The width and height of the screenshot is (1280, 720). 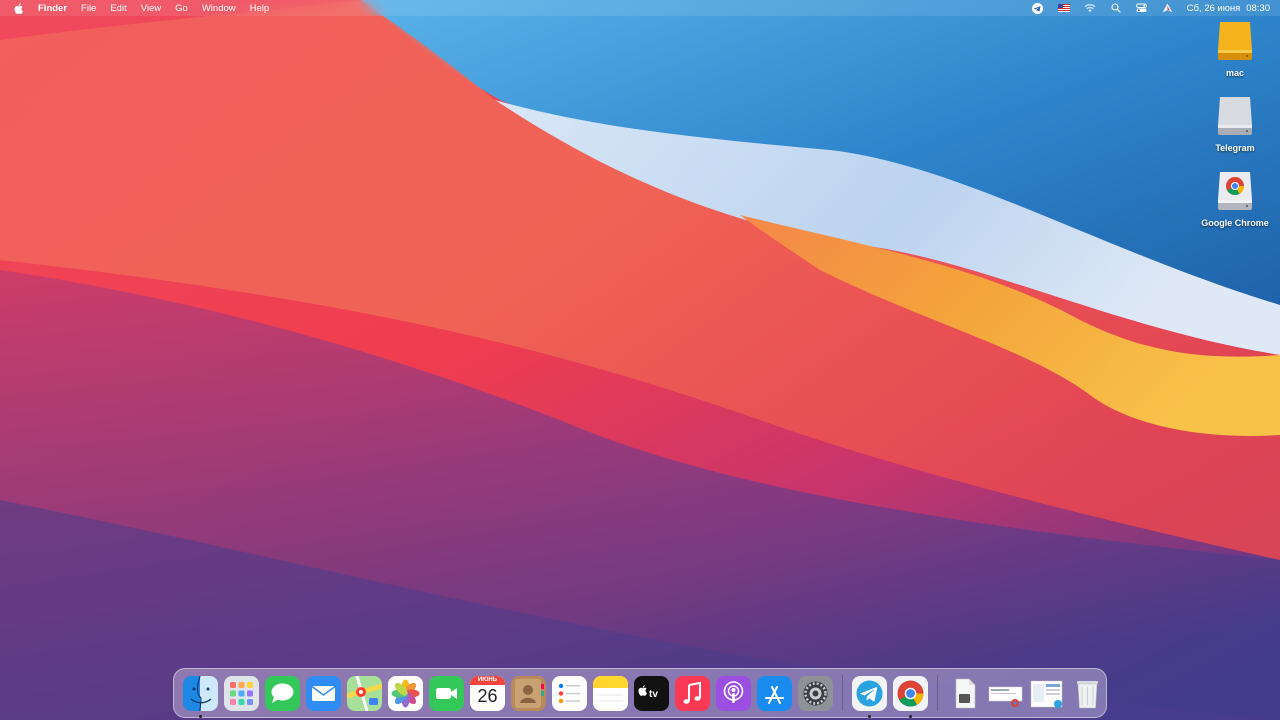 What do you see at coordinates (1213, 8) in the screenshot?
I see `clock-date: Сб, 26 июня` at bounding box center [1213, 8].